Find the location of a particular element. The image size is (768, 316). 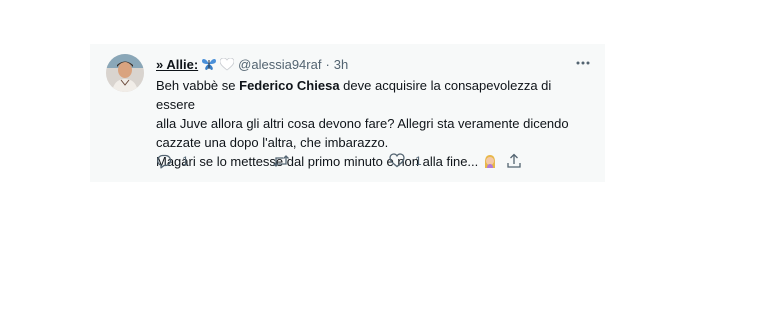

reply-button: 1 is located at coordinates (172, 161).